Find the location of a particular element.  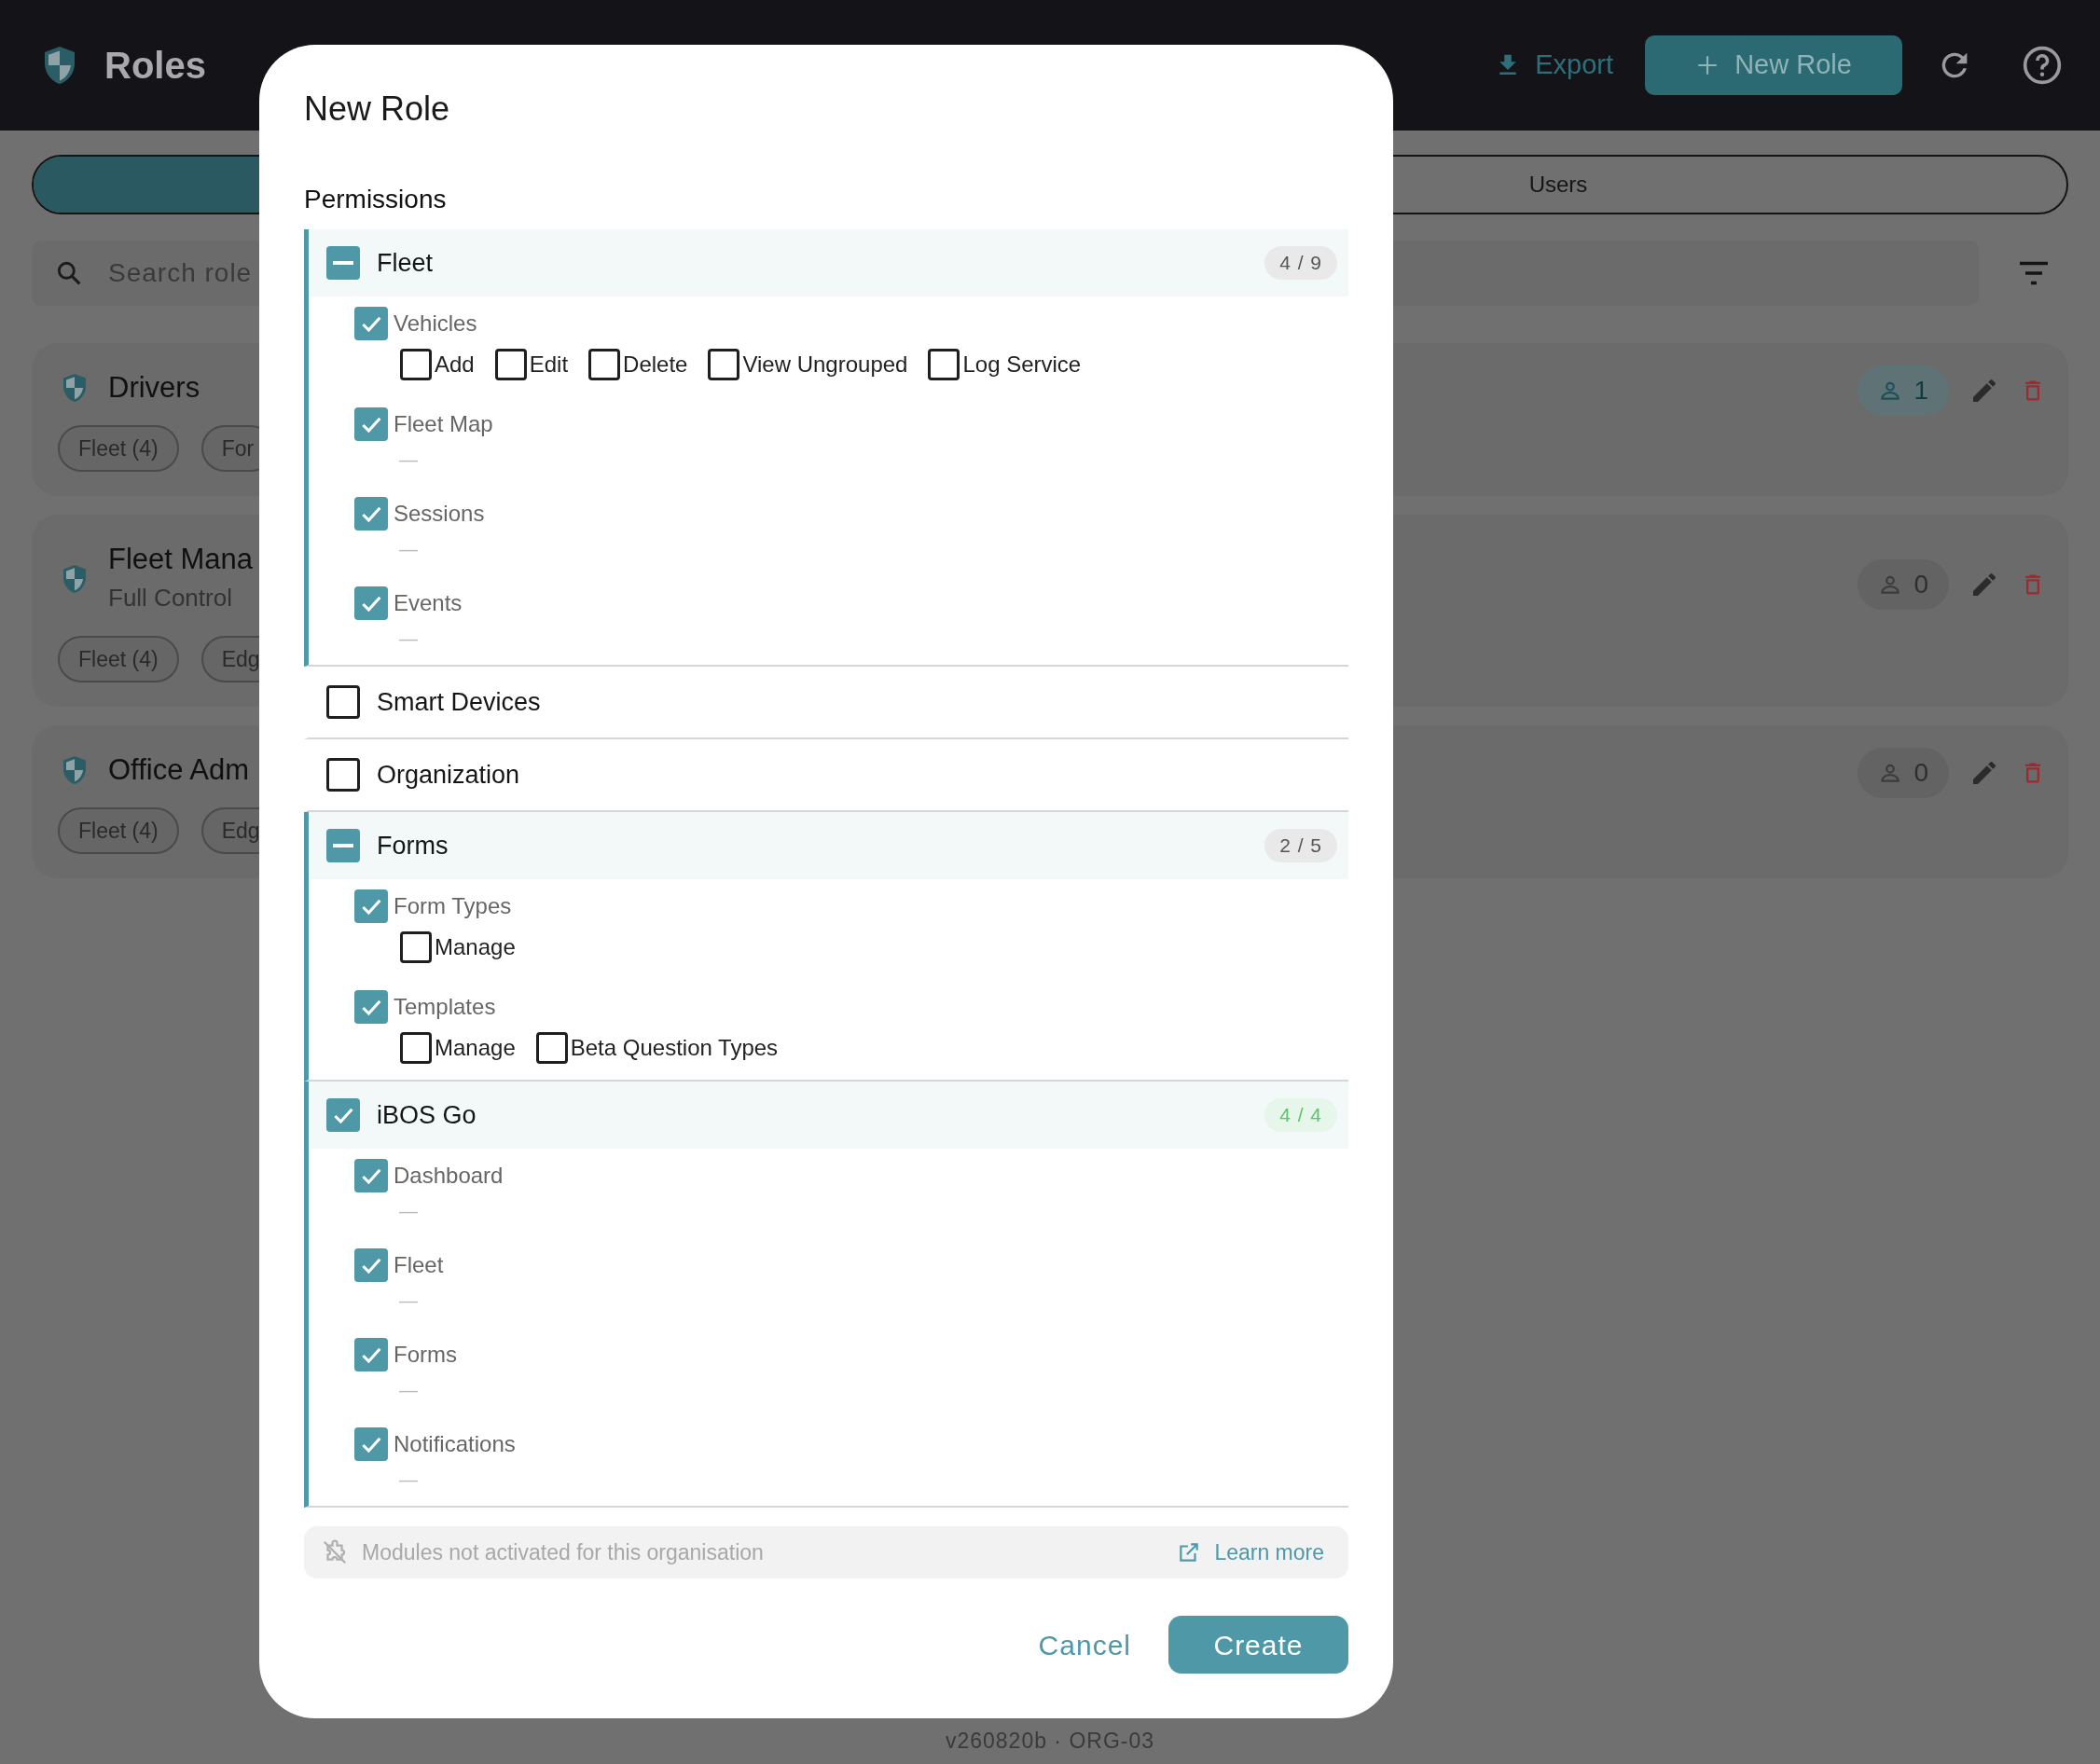

permission-label: Notifications is located at coordinates (455, 1444).